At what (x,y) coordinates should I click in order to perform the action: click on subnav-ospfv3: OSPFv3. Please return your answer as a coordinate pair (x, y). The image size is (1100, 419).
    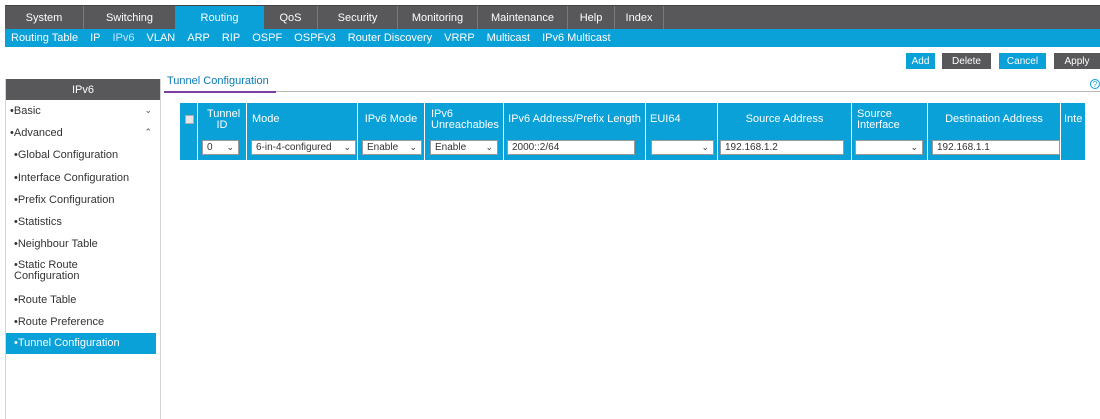
    Looking at the image, I should click on (315, 38).